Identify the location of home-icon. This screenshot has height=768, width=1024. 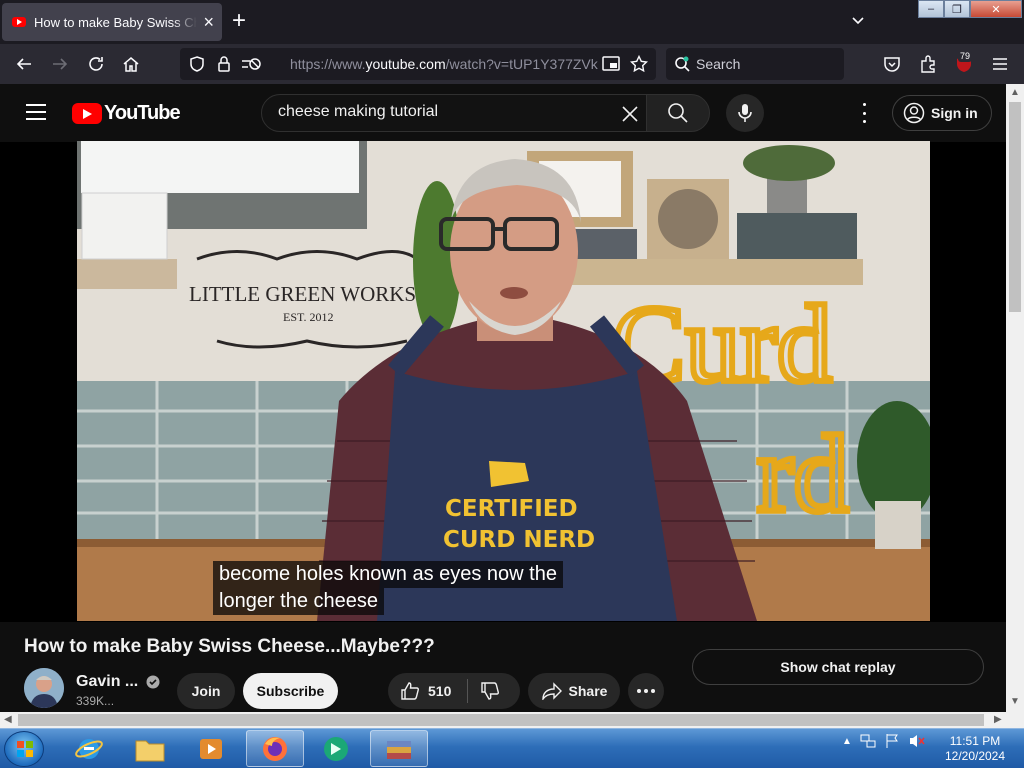
(131, 64).